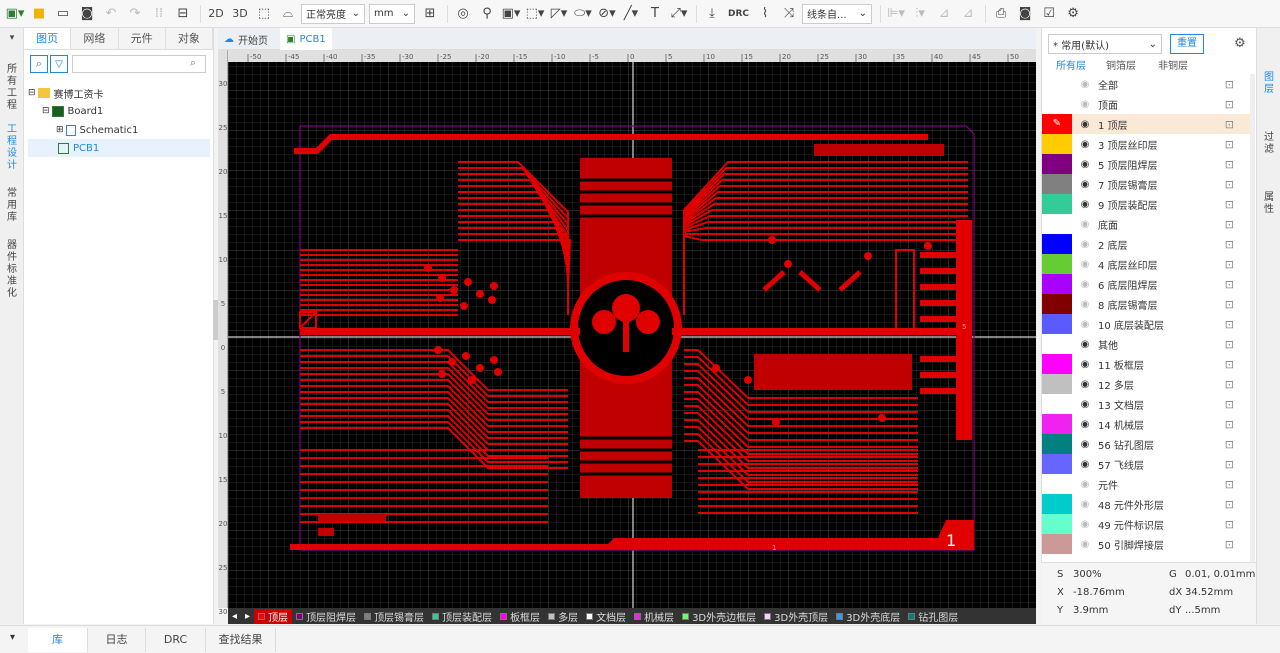 This screenshot has width=1280, height=653. What do you see at coordinates (48, 38) in the screenshot?
I see `tab-pages: 图页` at bounding box center [48, 38].